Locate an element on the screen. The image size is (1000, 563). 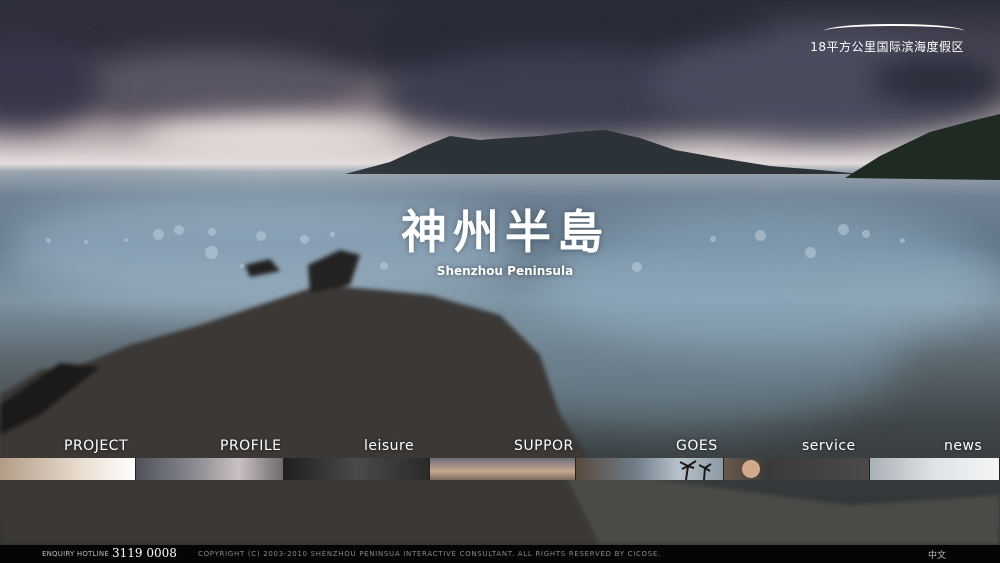
nav-label: SUPPOR is located at coordinates (544, 446).